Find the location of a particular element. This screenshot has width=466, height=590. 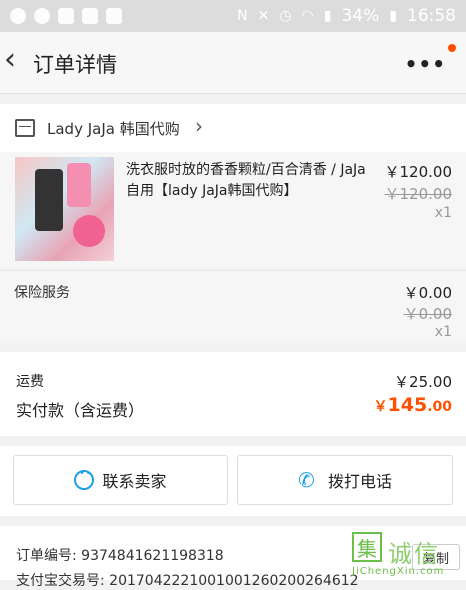

product-title: 洗衣服时放的香香颗粒/百合清香 / JaJa自用【lady JaJa韩国代购】 is located at coordinates (246, 180).